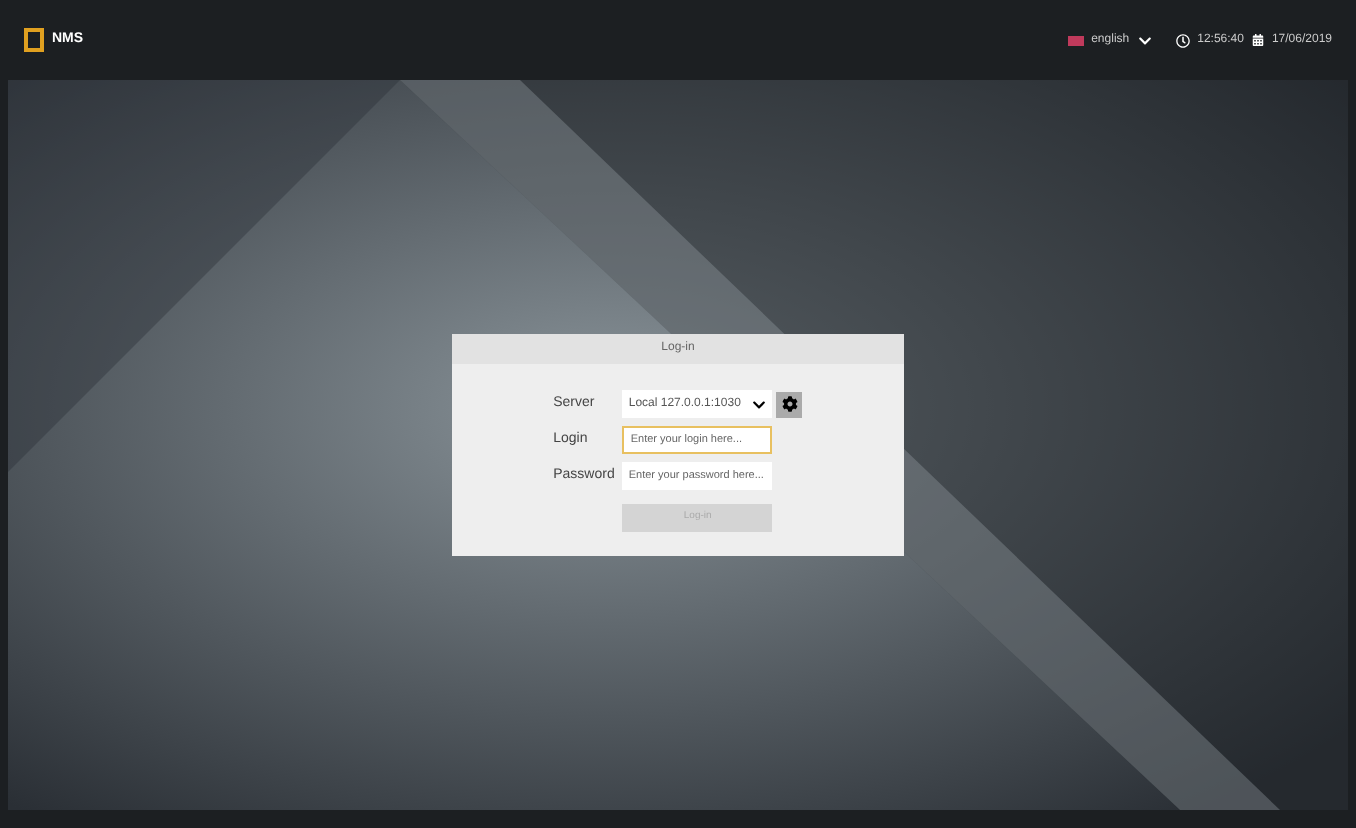  Describe the element at coordinates (1075, 40) in the screenshot. I see `flag-icon` at that location.